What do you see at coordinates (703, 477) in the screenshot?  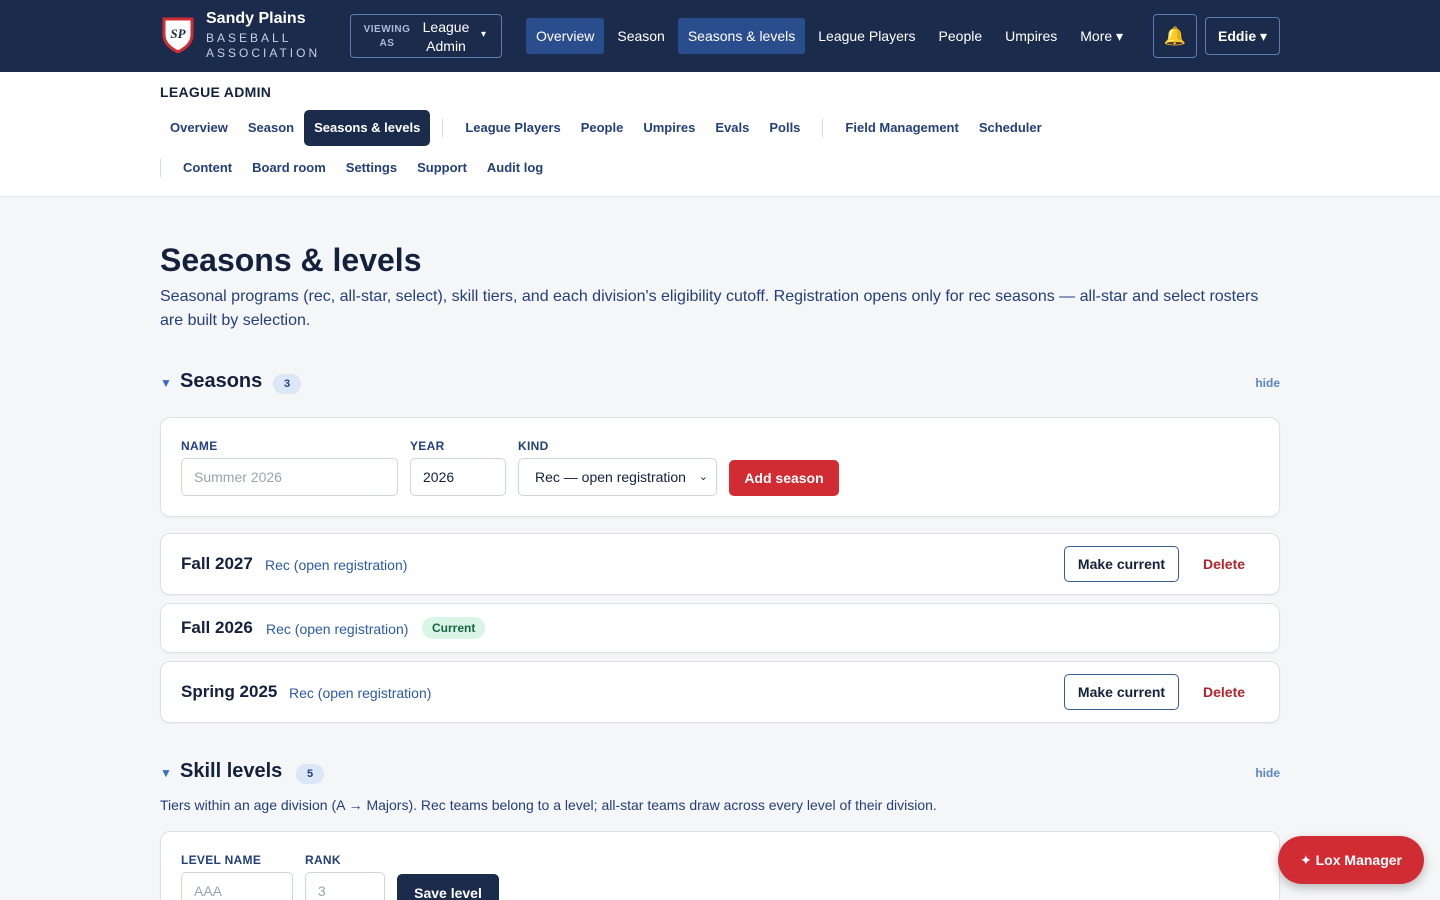 I see `chevron-down-icon: ⌄` at bounding box center [703, 477].